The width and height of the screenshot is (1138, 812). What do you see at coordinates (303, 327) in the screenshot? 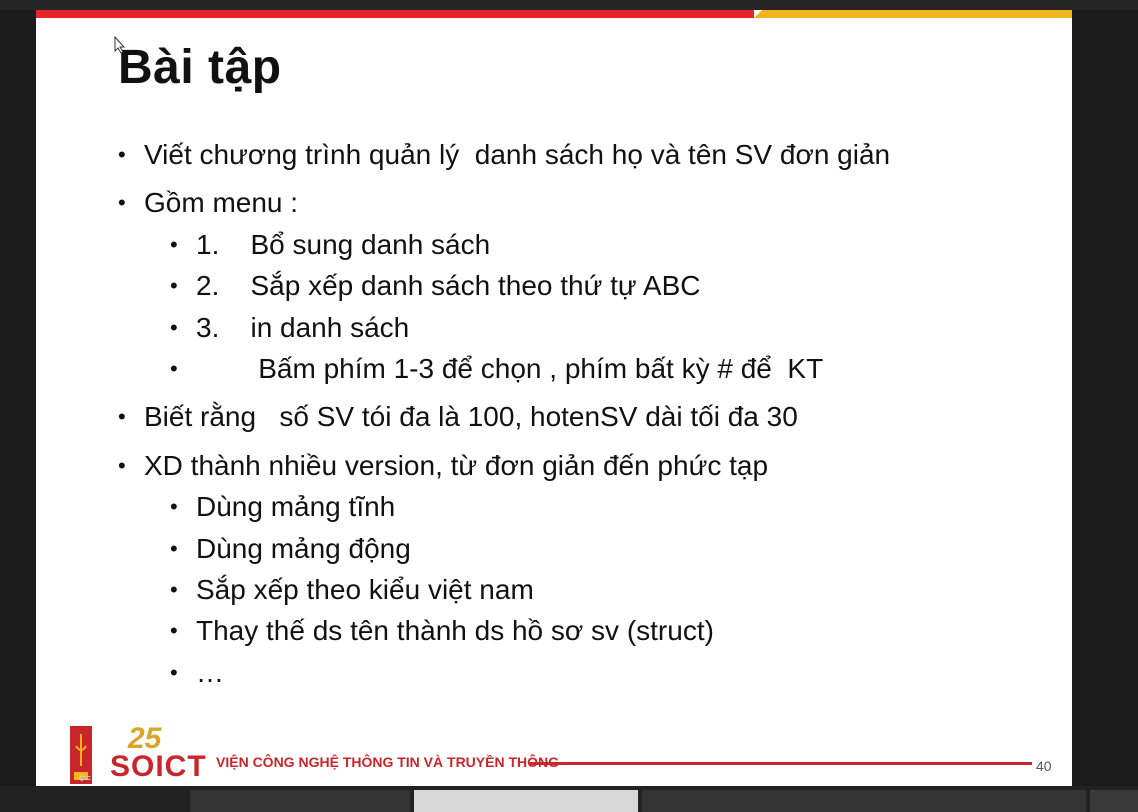
I see `menu-item: 3. in danh sách` at bounding box center [303, 327].